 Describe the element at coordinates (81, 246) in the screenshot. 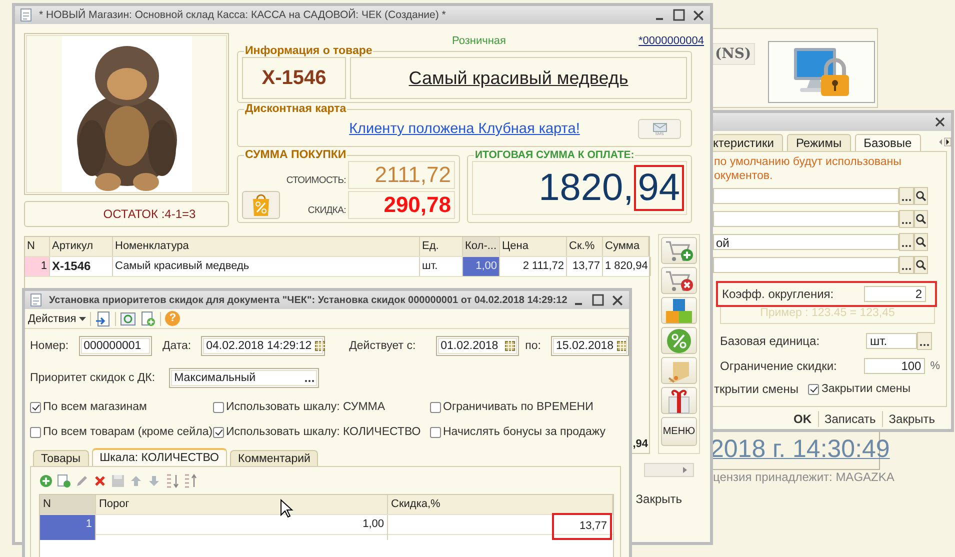

I see `column-header: Артикул` at that location.